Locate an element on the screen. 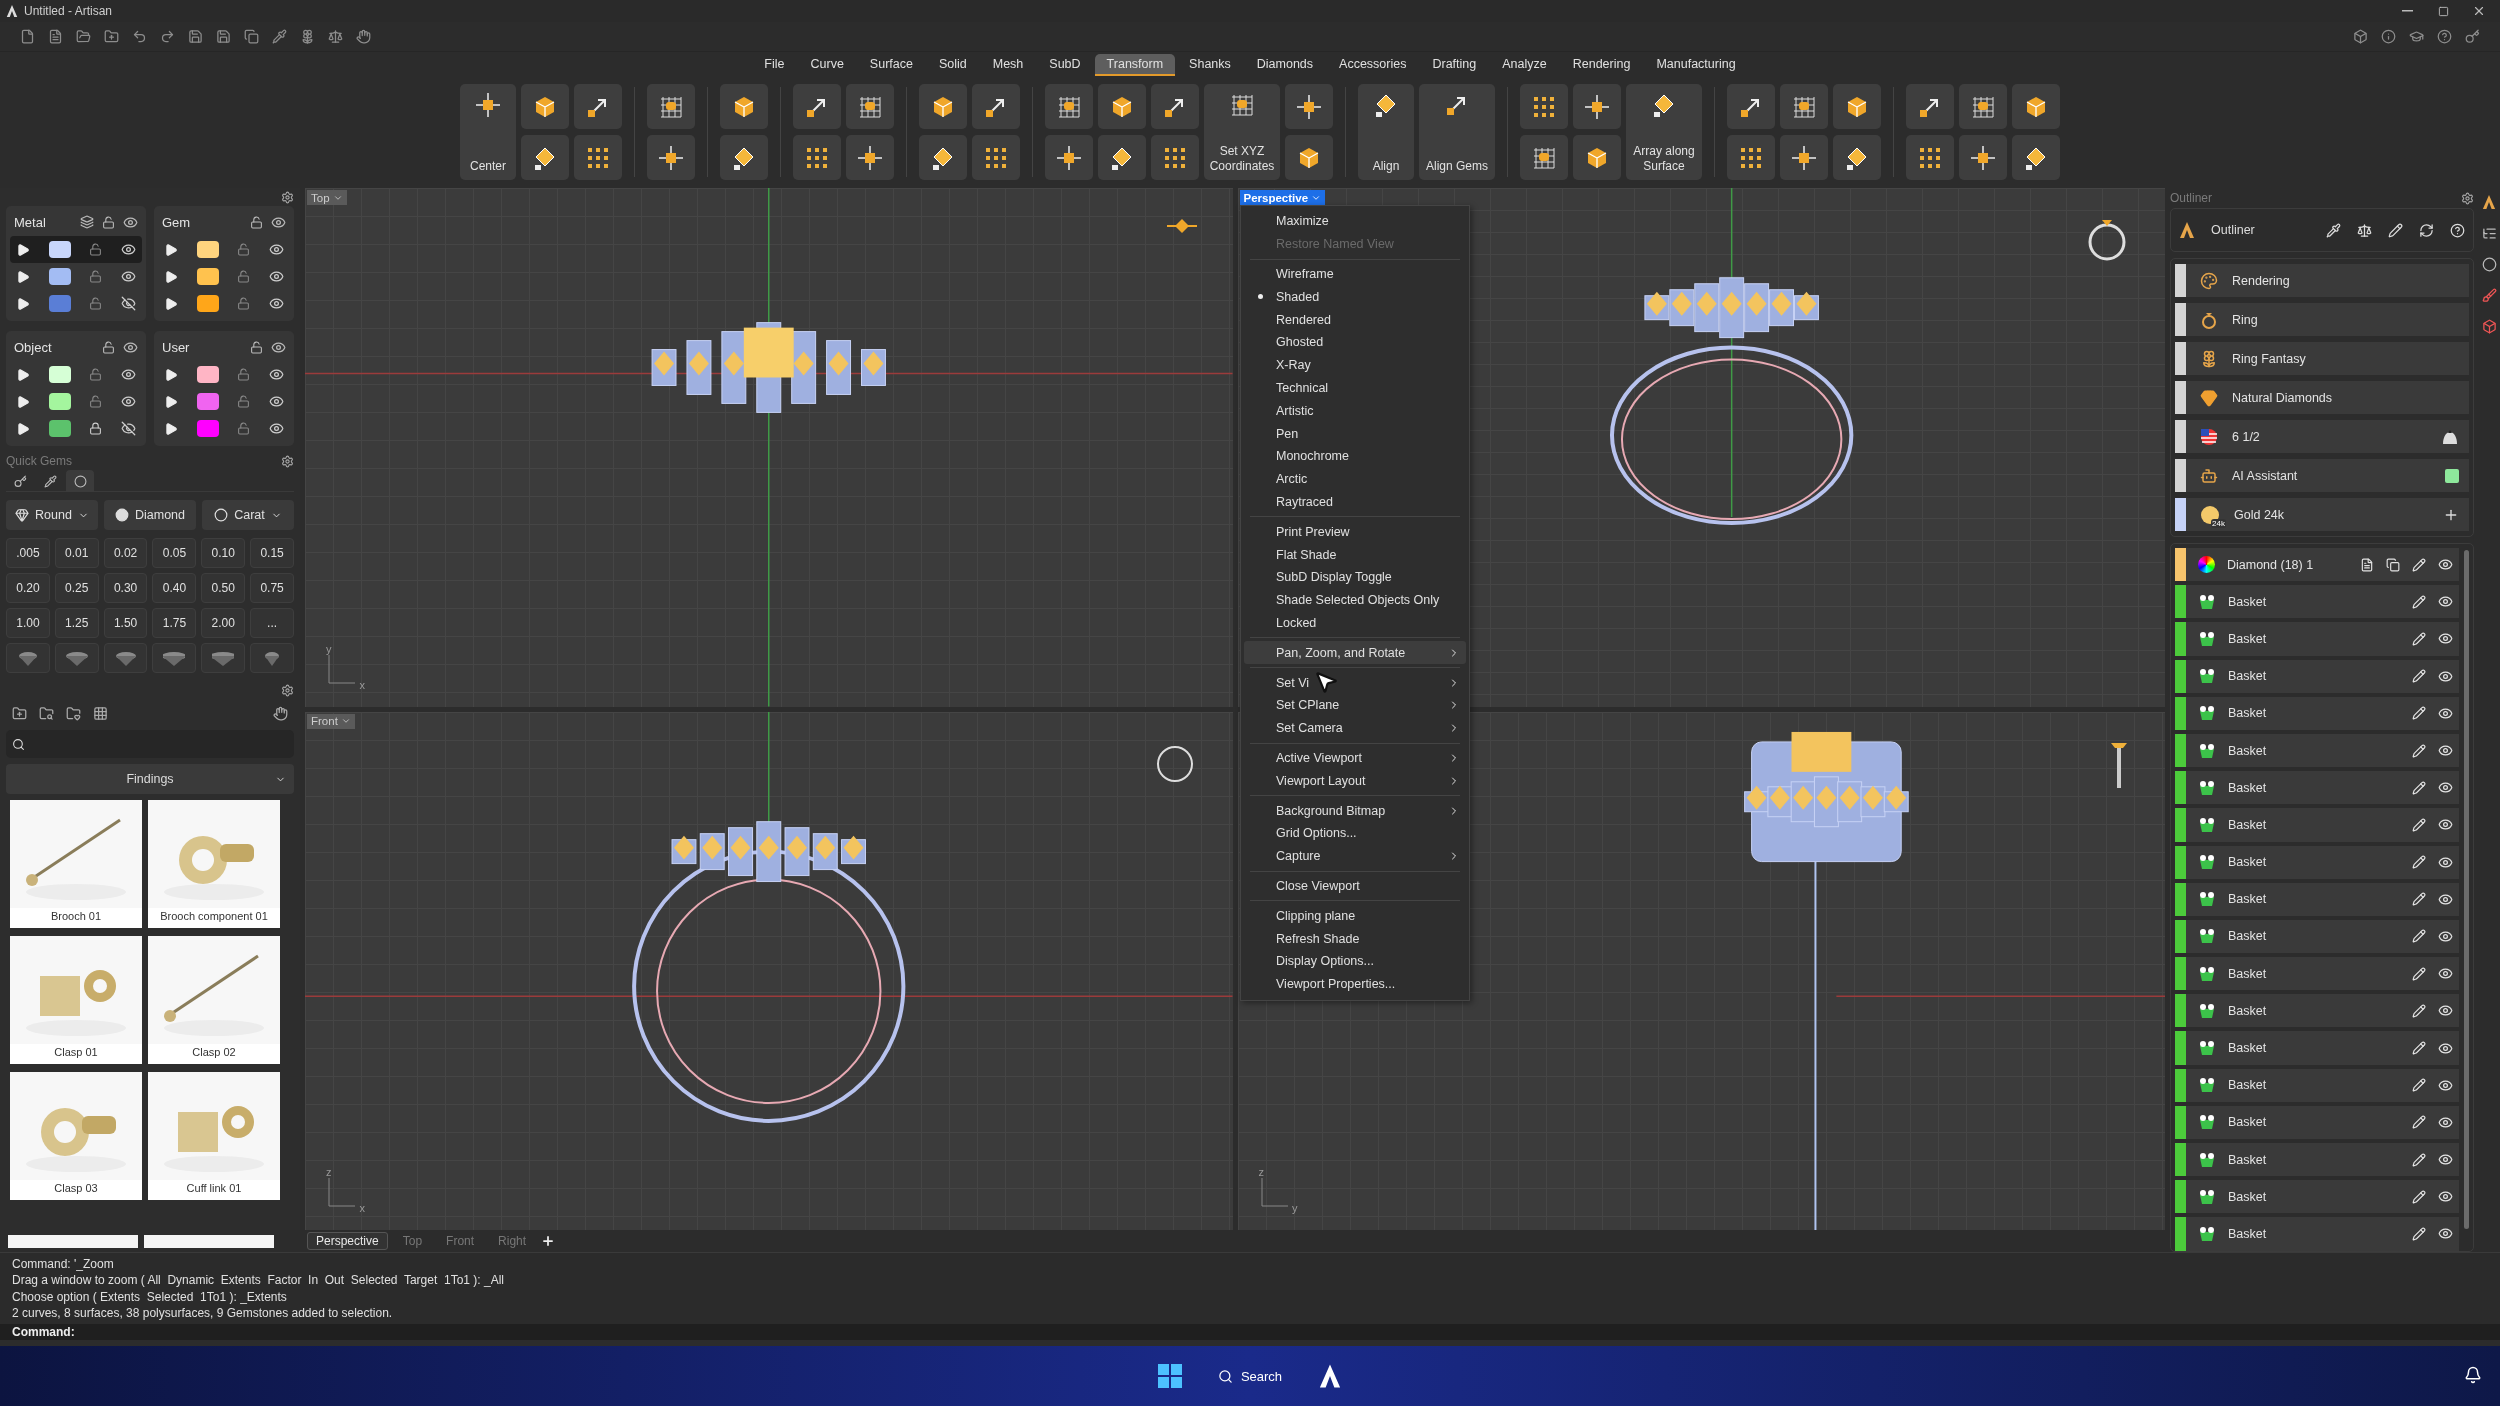 The height and width of the screenshot is (1406, 2500). menu-tab: Solid is located at coordinates (952, 65).